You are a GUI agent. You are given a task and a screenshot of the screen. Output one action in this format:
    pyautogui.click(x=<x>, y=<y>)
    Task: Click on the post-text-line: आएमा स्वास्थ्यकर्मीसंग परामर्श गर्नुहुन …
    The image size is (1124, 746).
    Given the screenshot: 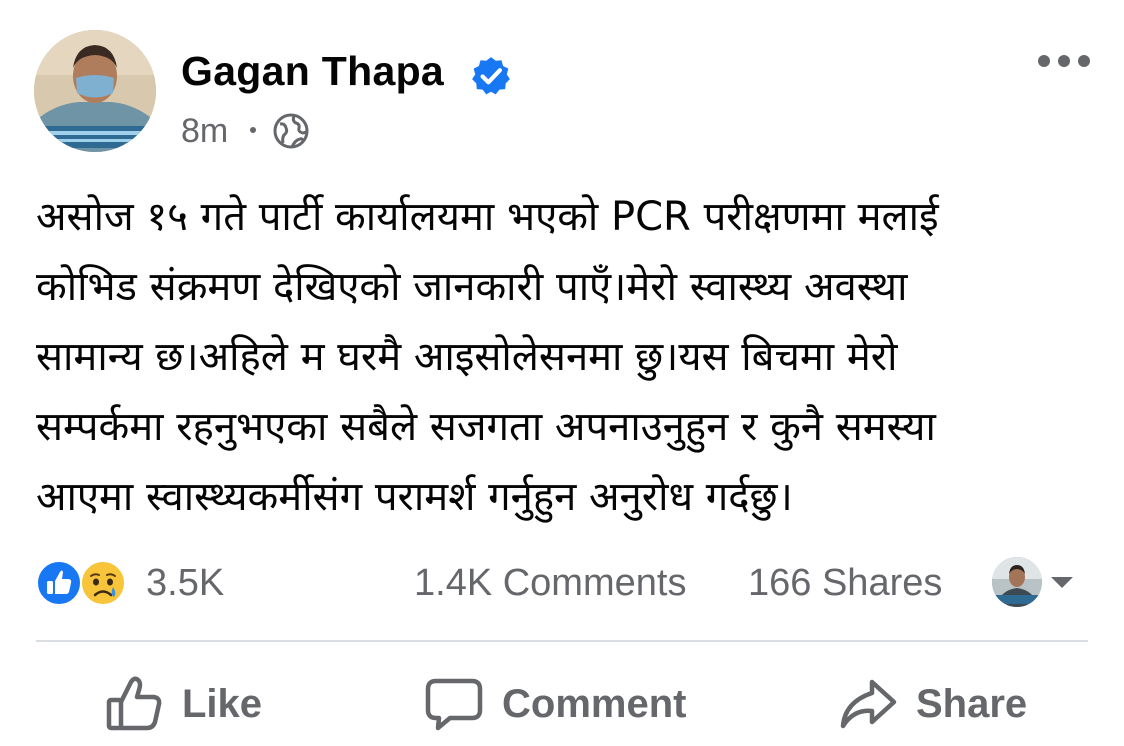 What is the action you would take?
    pyautogui.click(x=414, y=497)
    